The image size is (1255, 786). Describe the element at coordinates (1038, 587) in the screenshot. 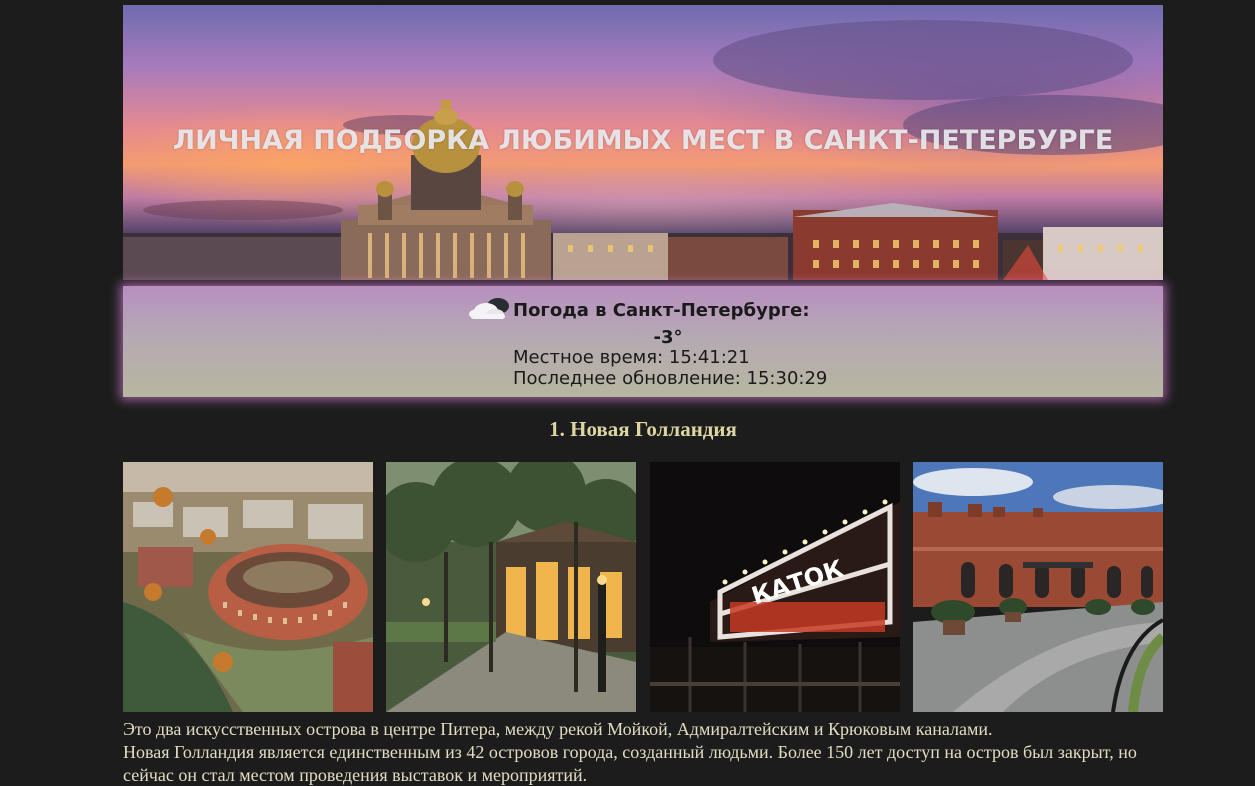

I see `new-holland-brick-buildings-photo` at that location.